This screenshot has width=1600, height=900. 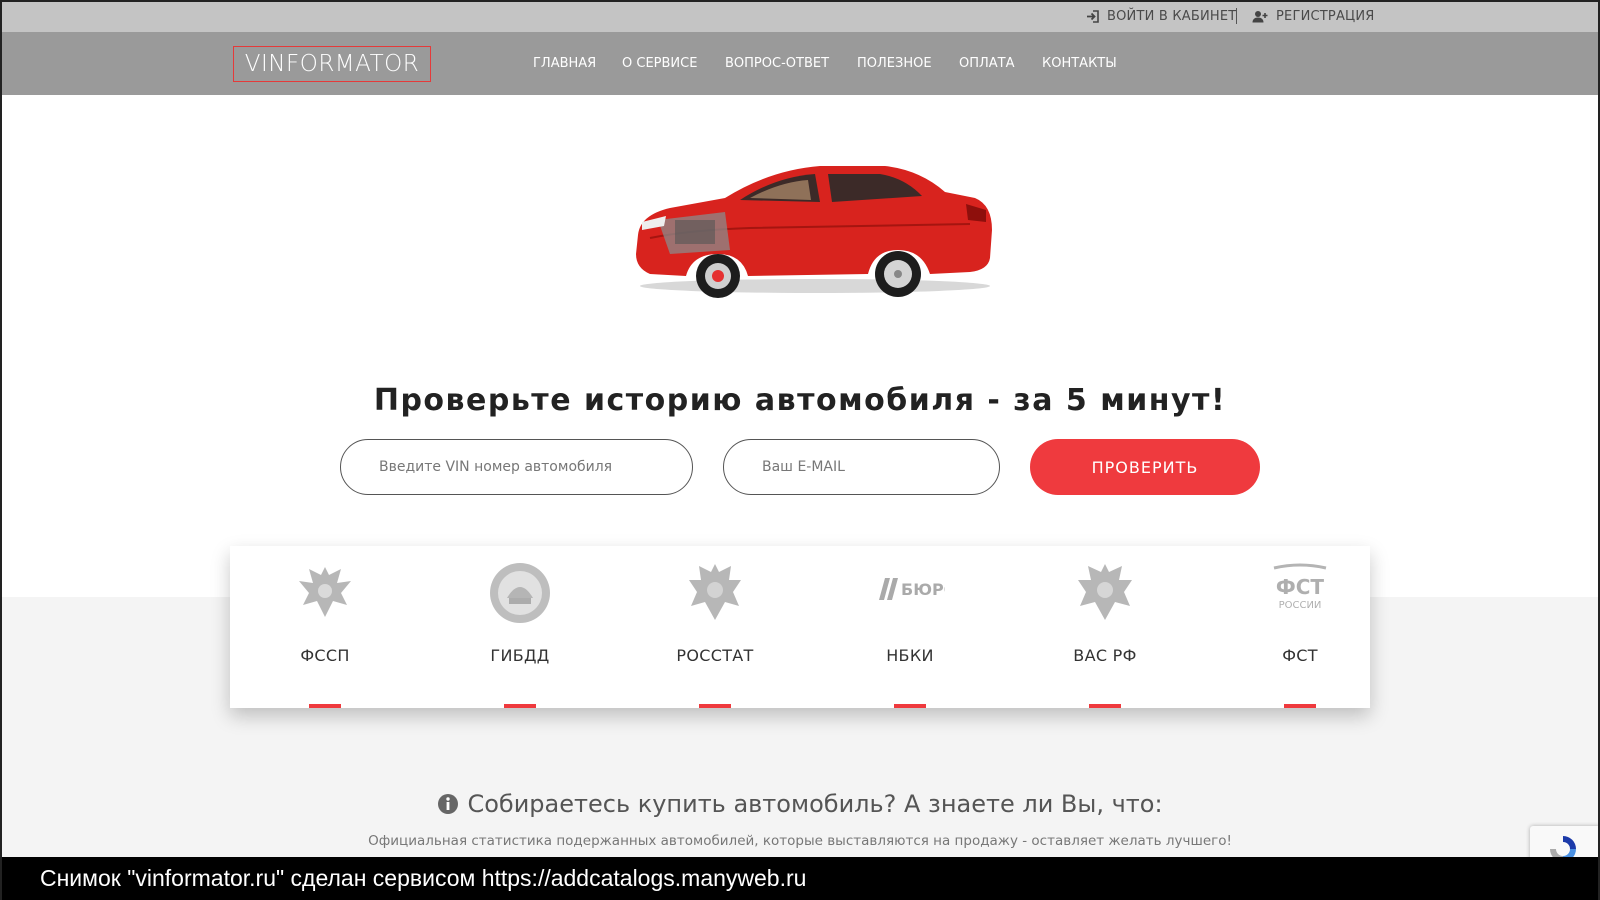 I want to click on login-link: ВОЙТИ В КАБИНЕТ, so click(x=1161, y=16).